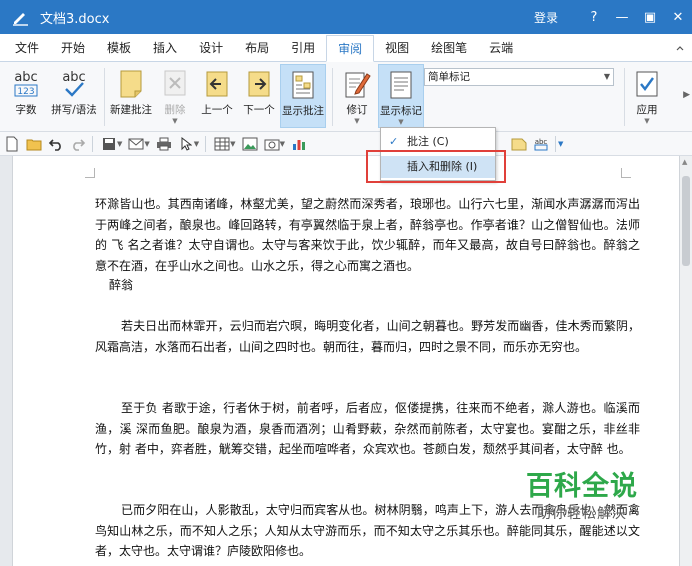  I want to click on collapse-ribbon-icon, so click(680, 49).